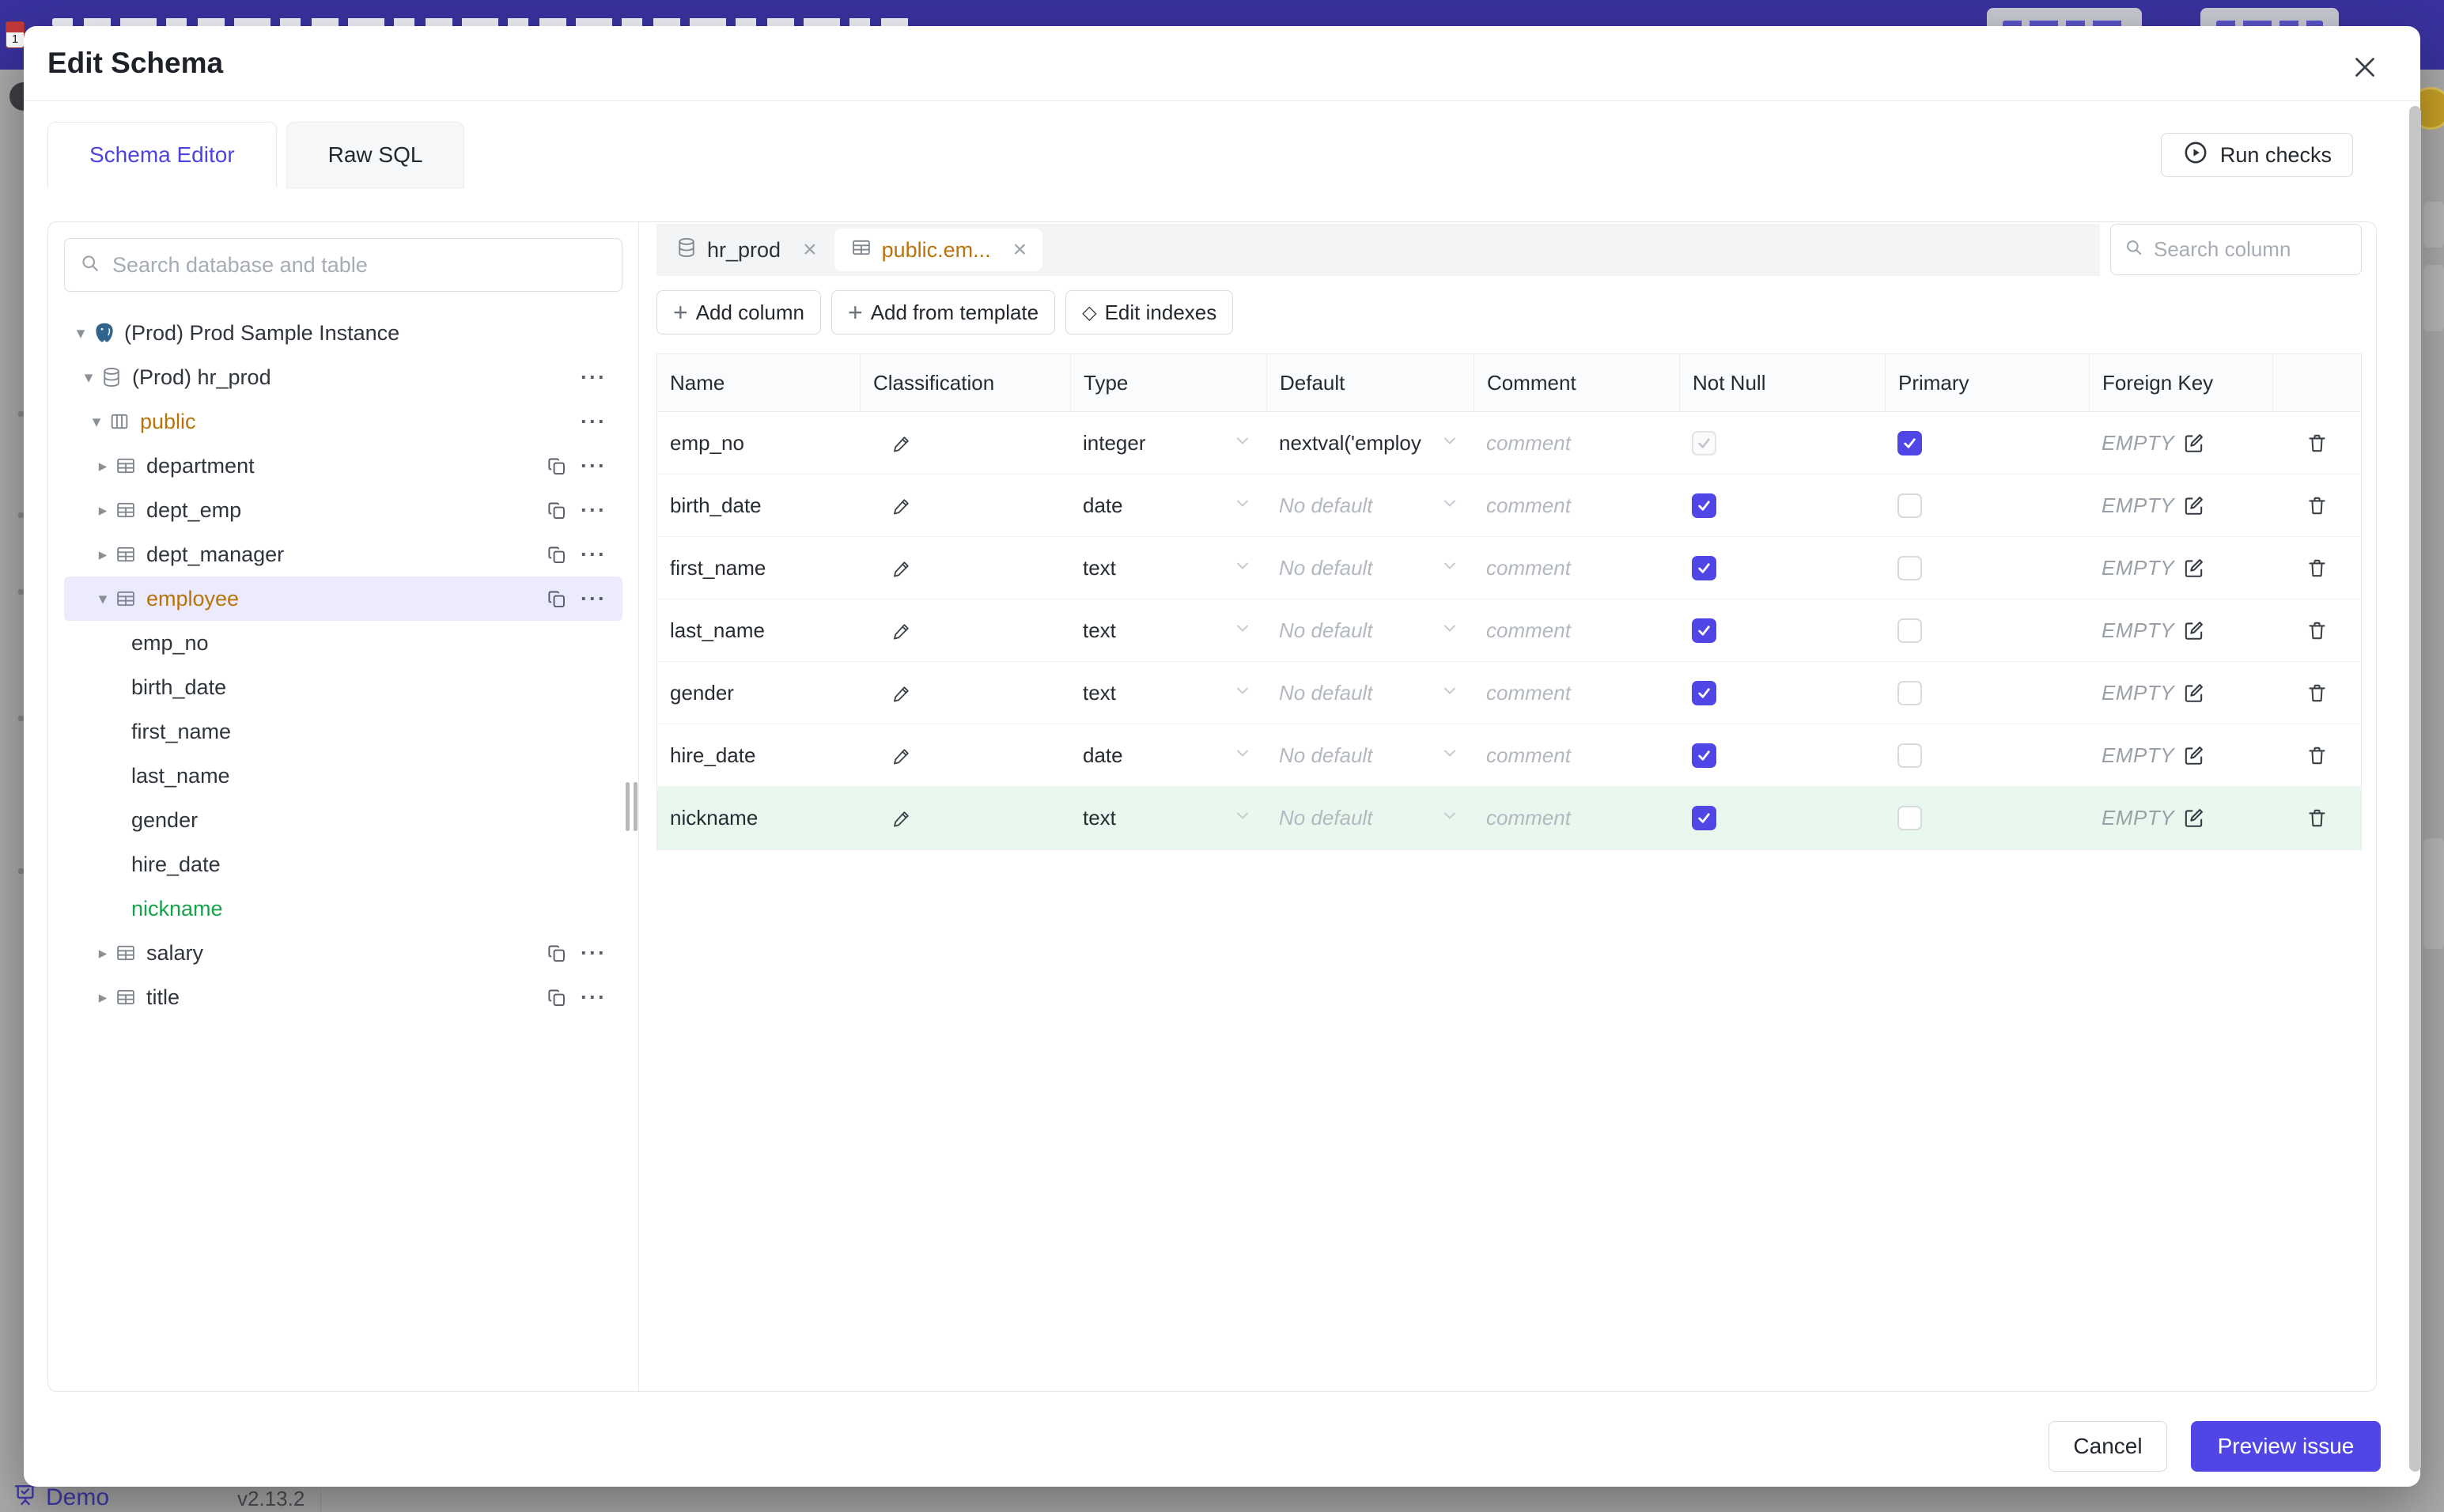 The width and height of the screenshot is (2444, 1512). What do you see at coordinates (746, 250) in the screenshot?
I see `tab-chip-hr-prod: hr_prod ×` at bounding box center [746, 250].